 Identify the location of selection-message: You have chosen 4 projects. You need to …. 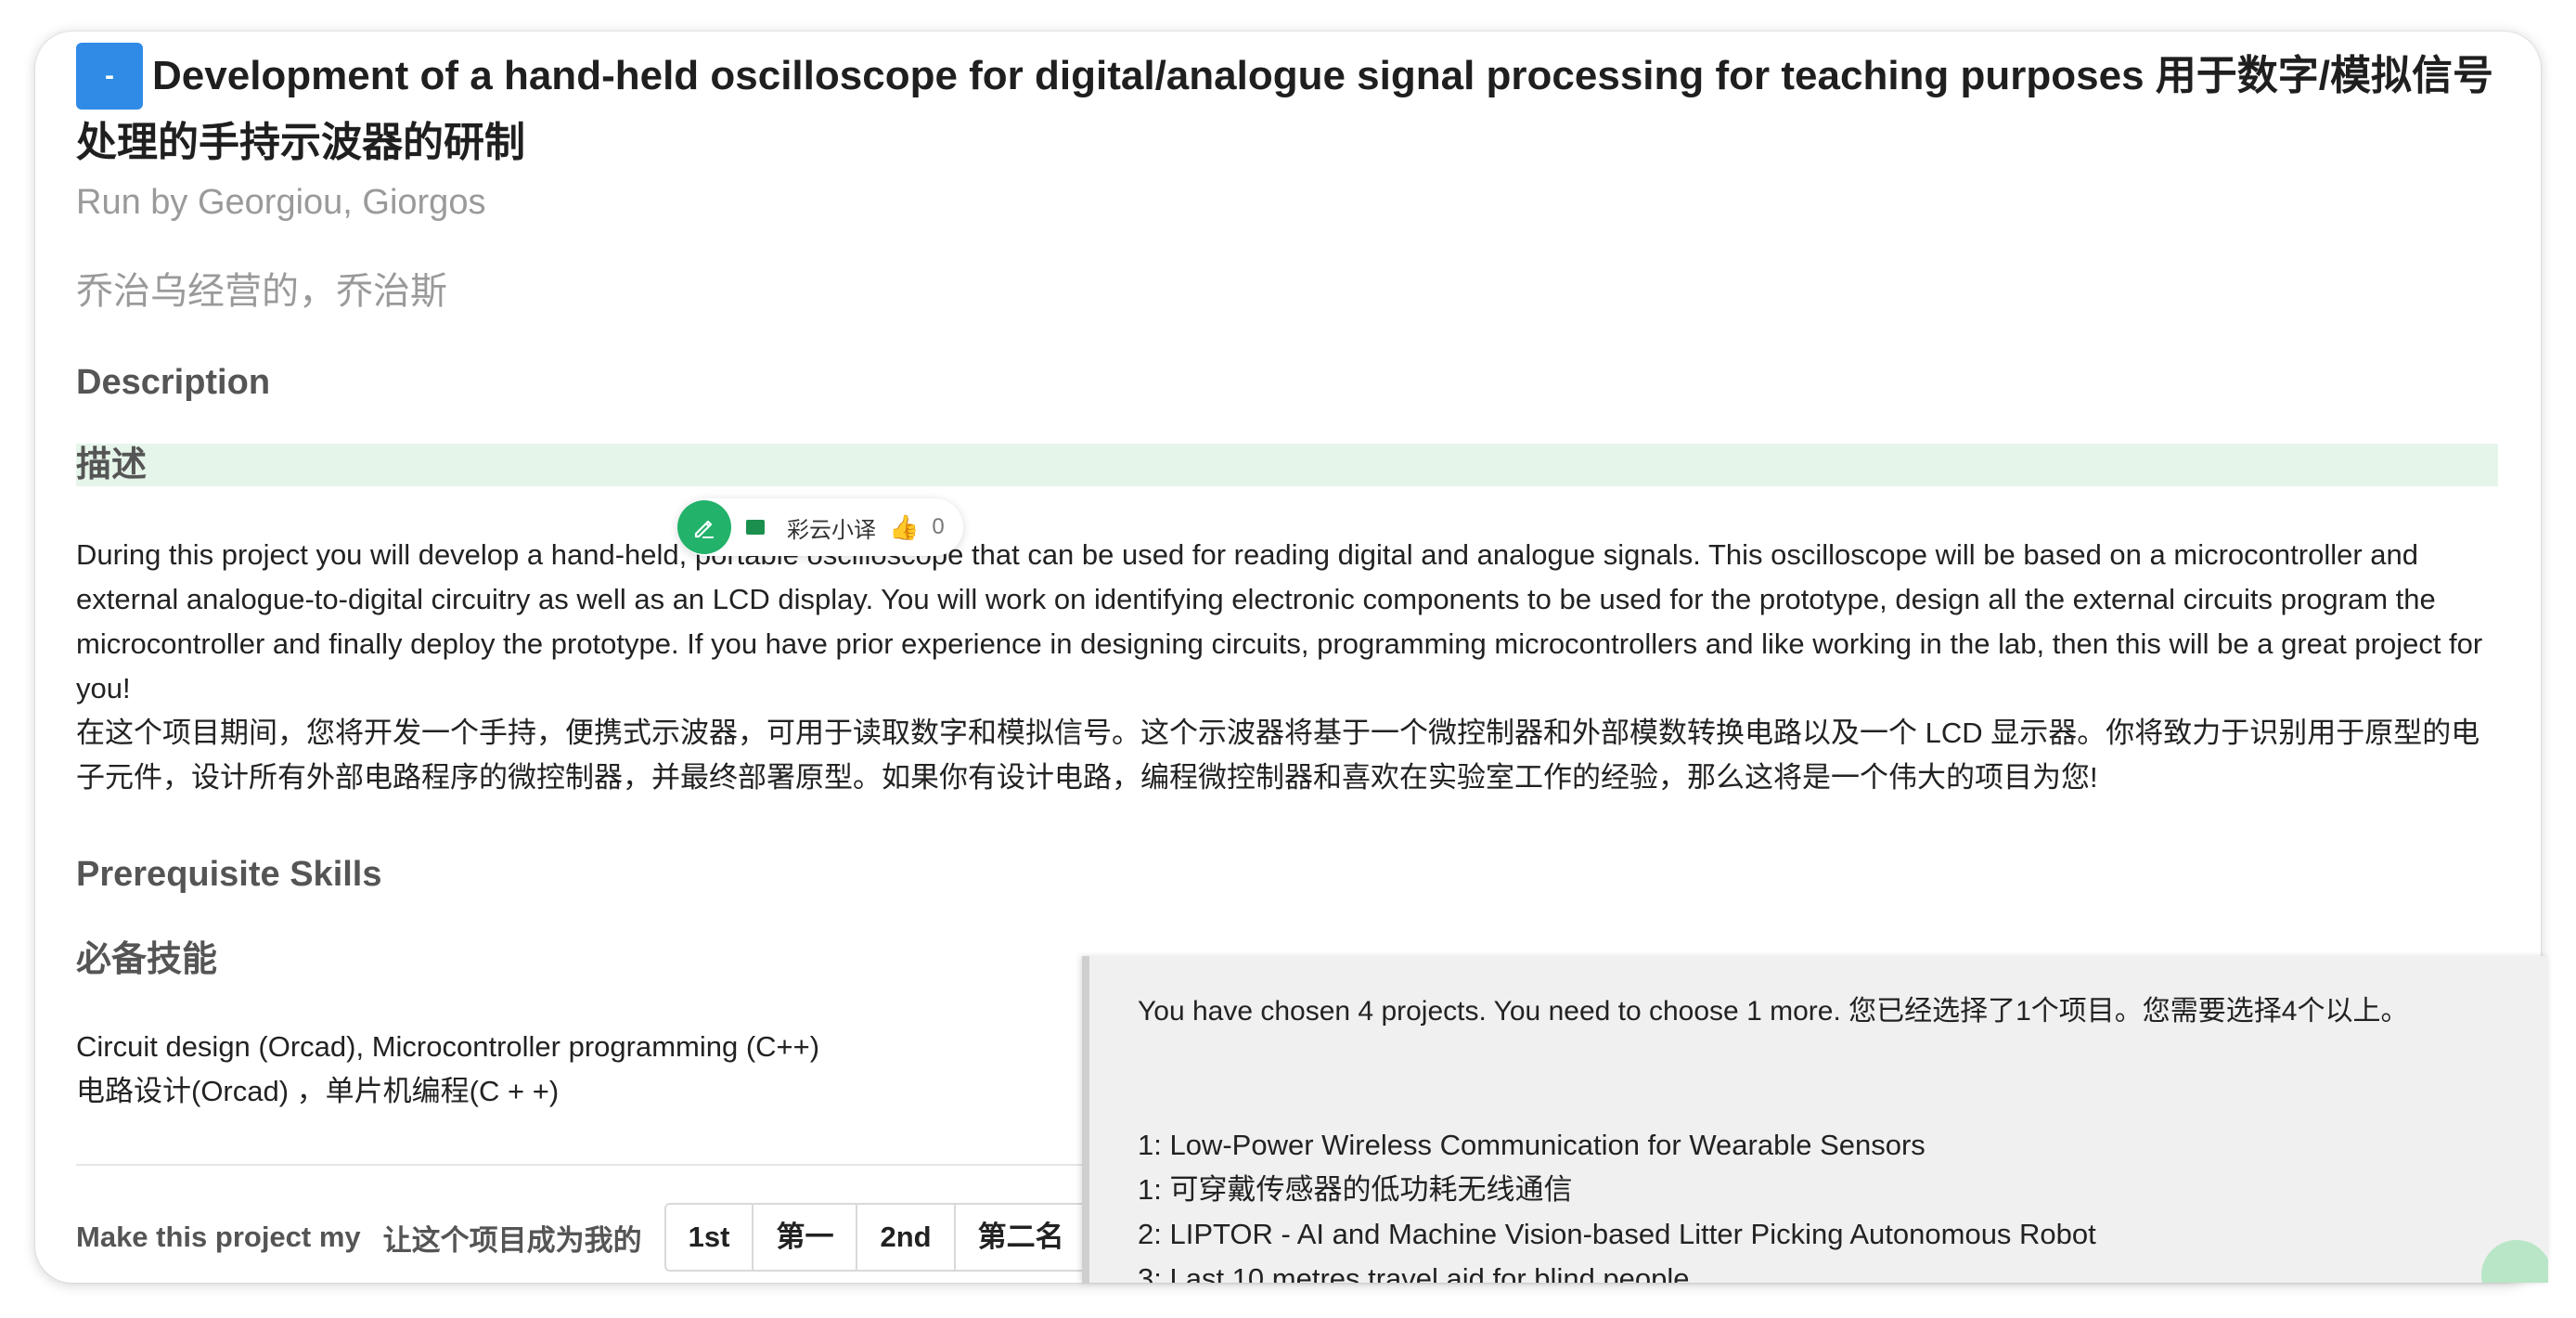
(1773, 1011).